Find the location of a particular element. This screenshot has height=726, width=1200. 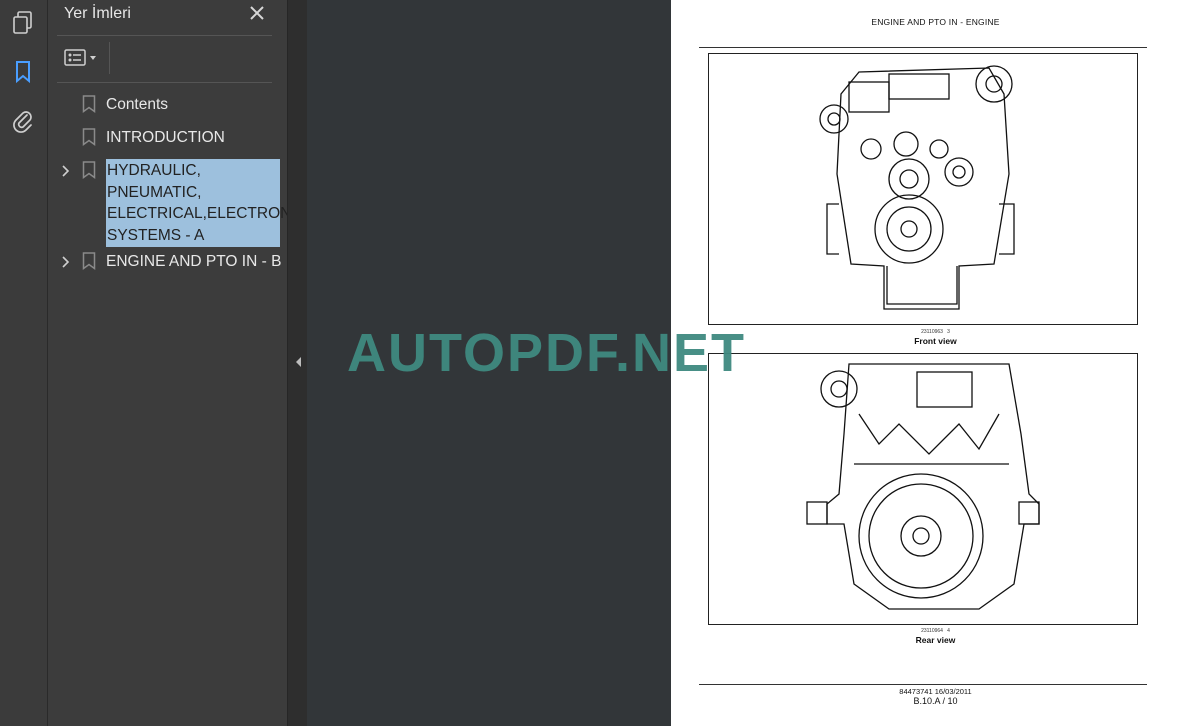

figure-caption: Rear view is located at coordinates (935, 640).